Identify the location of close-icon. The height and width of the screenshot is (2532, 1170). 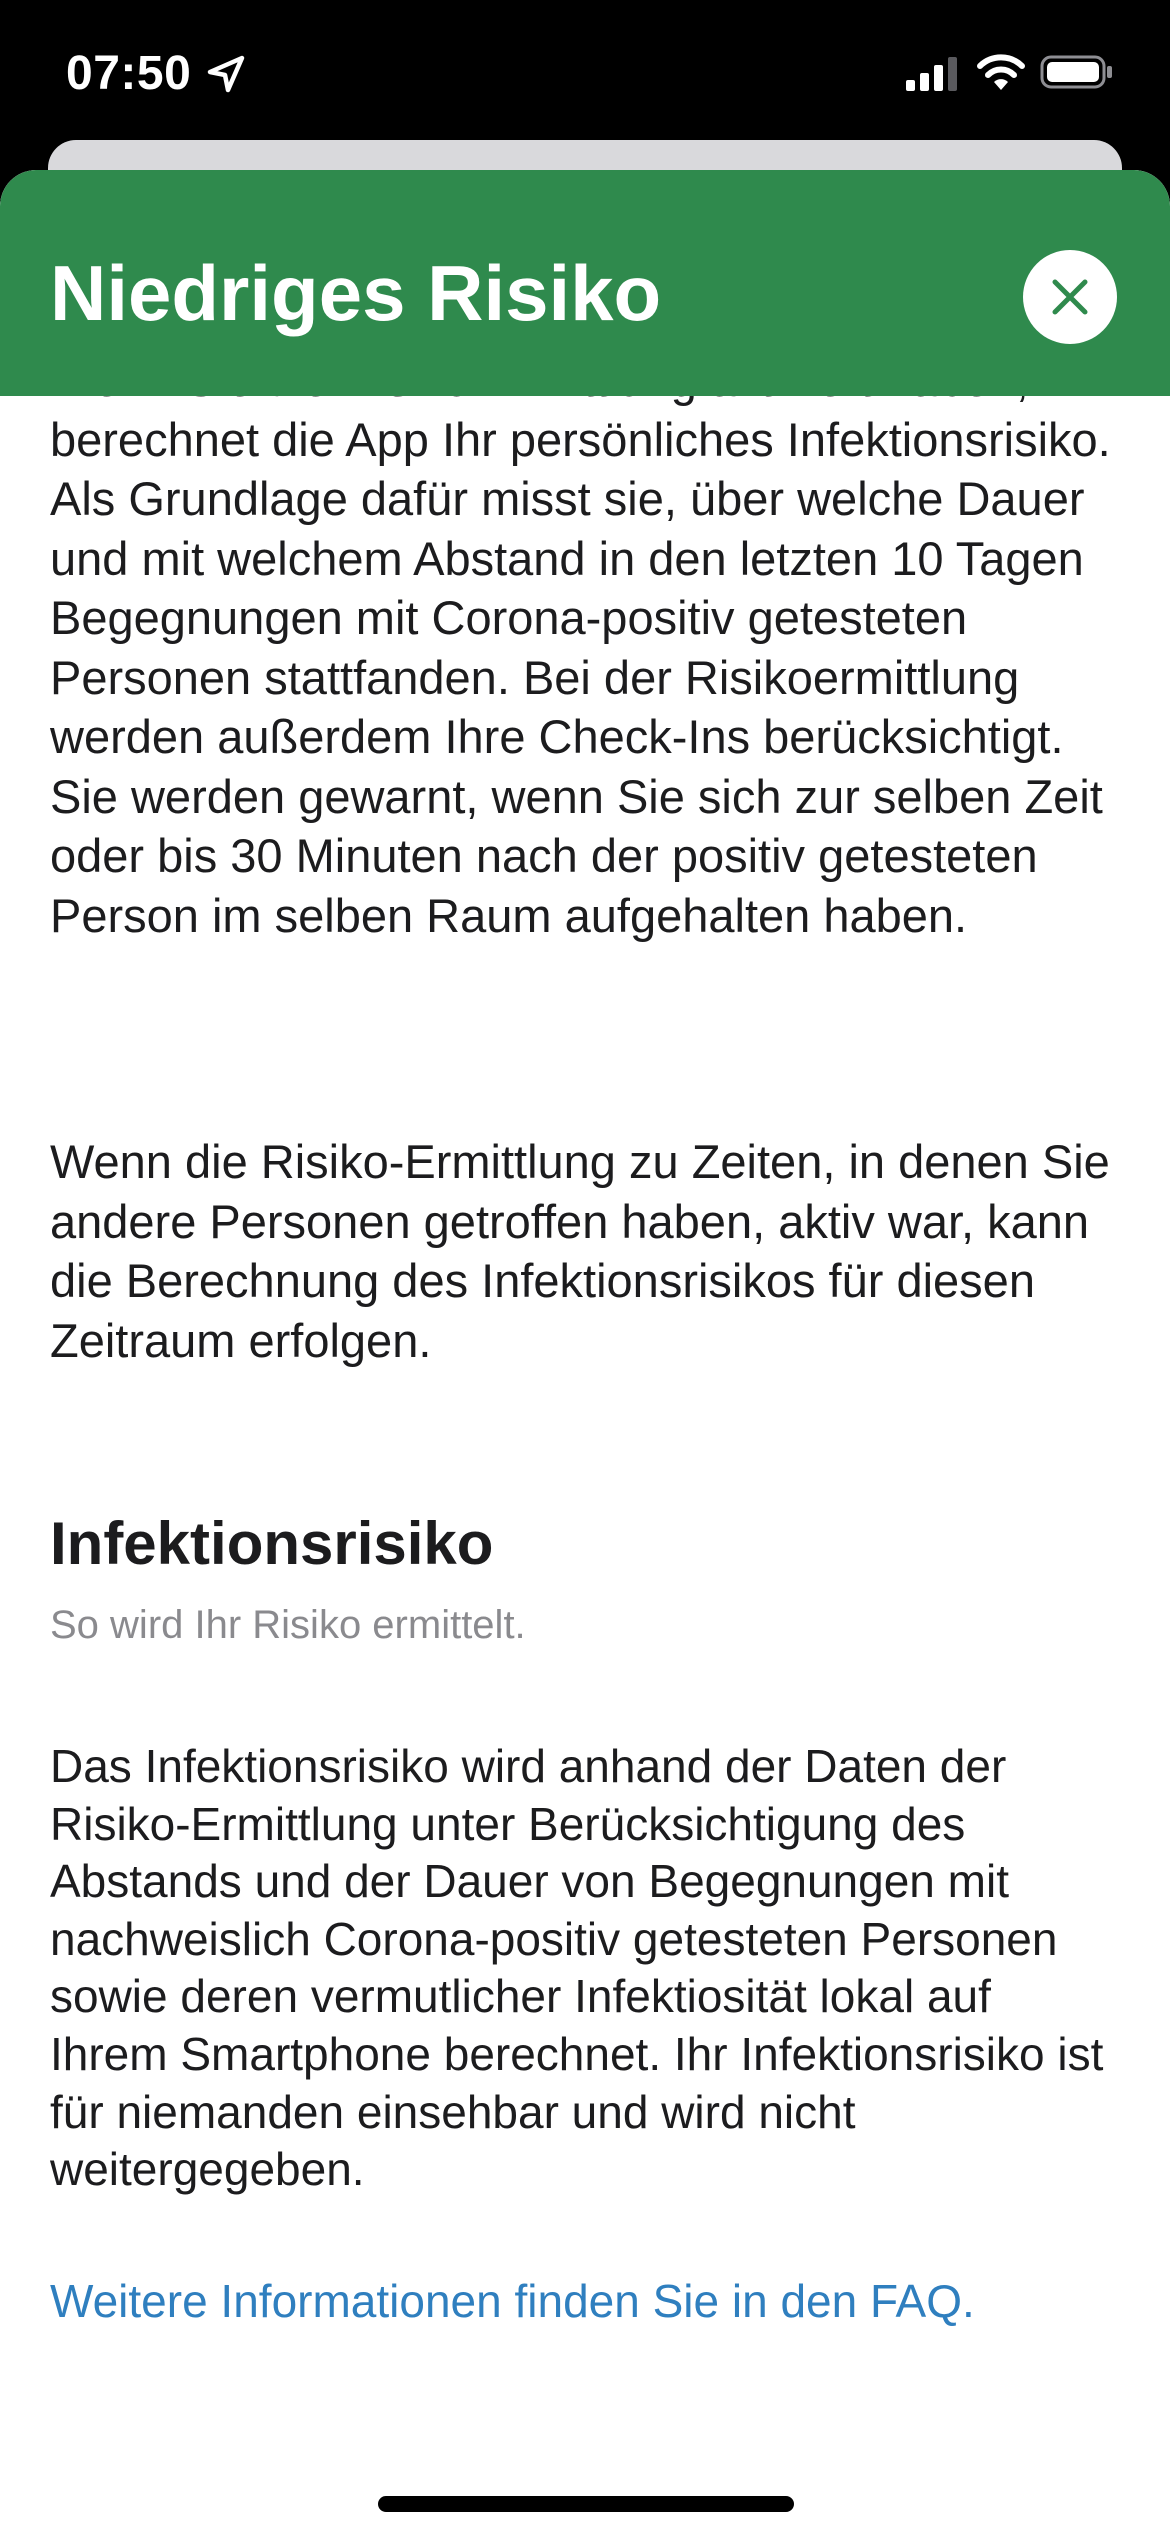
(1070, 297).